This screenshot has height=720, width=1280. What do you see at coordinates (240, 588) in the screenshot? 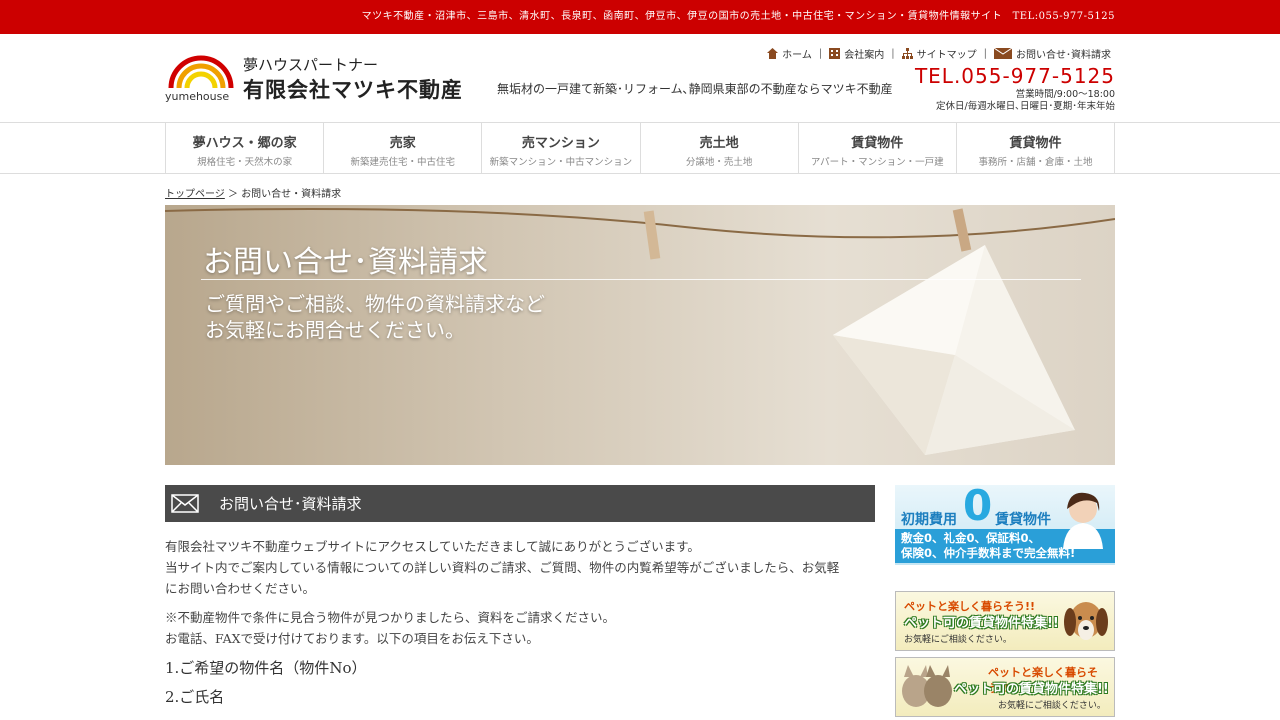
I see `intro-line: にお問い合わせください。` at bounding box center [240, 588].